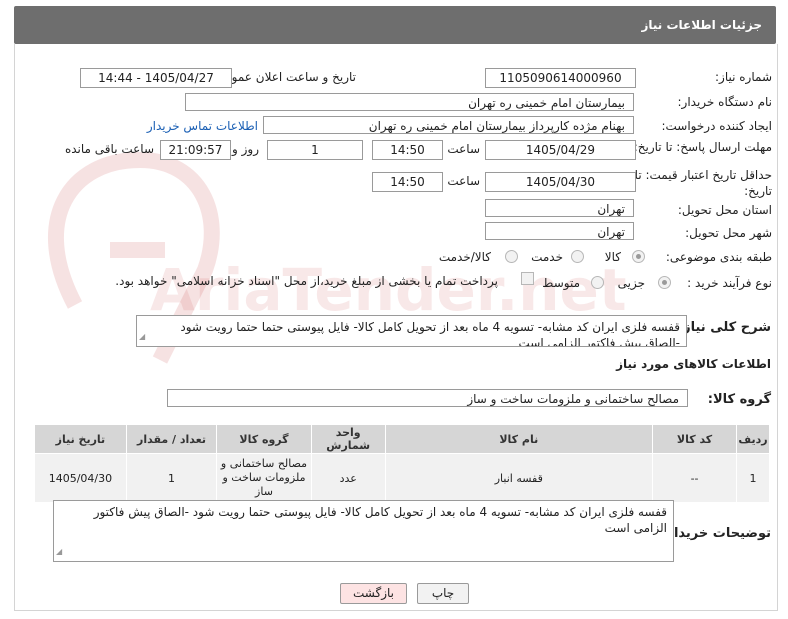 The height and width of the screenshot is (619, 788). What do you see at coordinates (725, 102) in the screenshot?
I see `buyer-org-label: نام دستگاه خریدار:` at bounding box center [725, 102].